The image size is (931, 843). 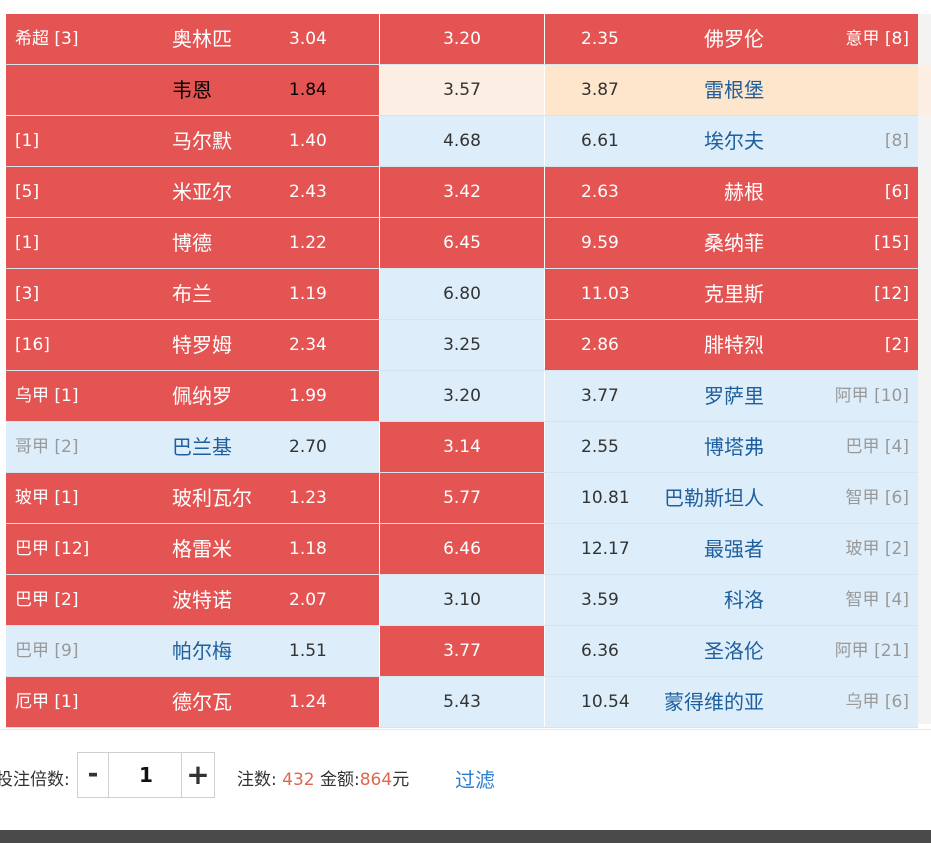 I want to click on home-team: 德尔瓦, so click(x=202, y=702).